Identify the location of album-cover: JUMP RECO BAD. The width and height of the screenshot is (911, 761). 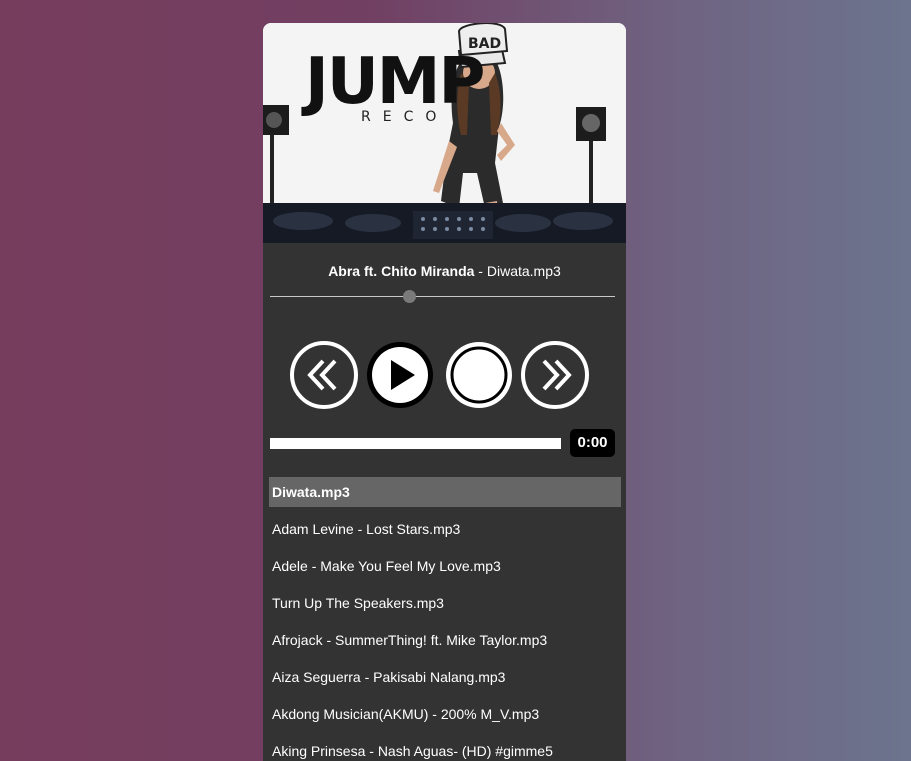
(444, 133).